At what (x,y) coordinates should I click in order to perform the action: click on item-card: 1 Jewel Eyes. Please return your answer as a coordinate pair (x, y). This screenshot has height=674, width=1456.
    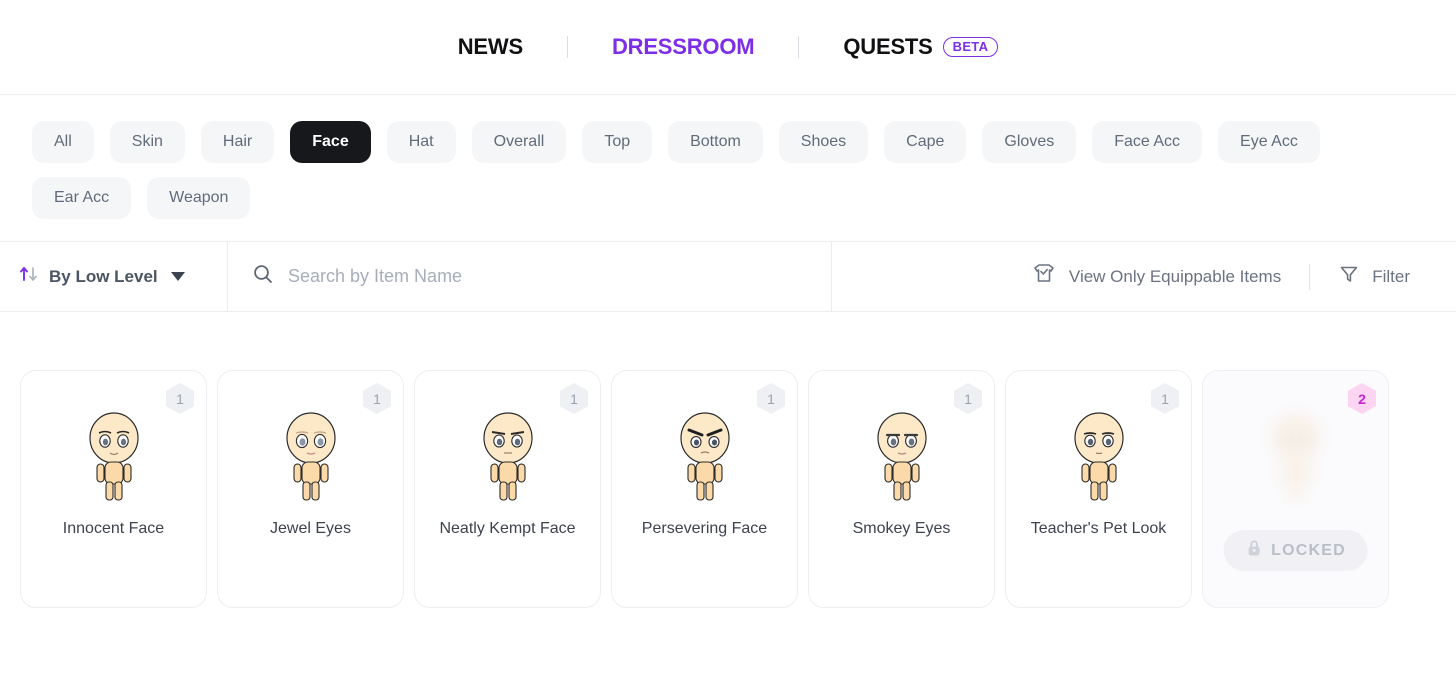
    Looking at the image, I should click on (310, 489).